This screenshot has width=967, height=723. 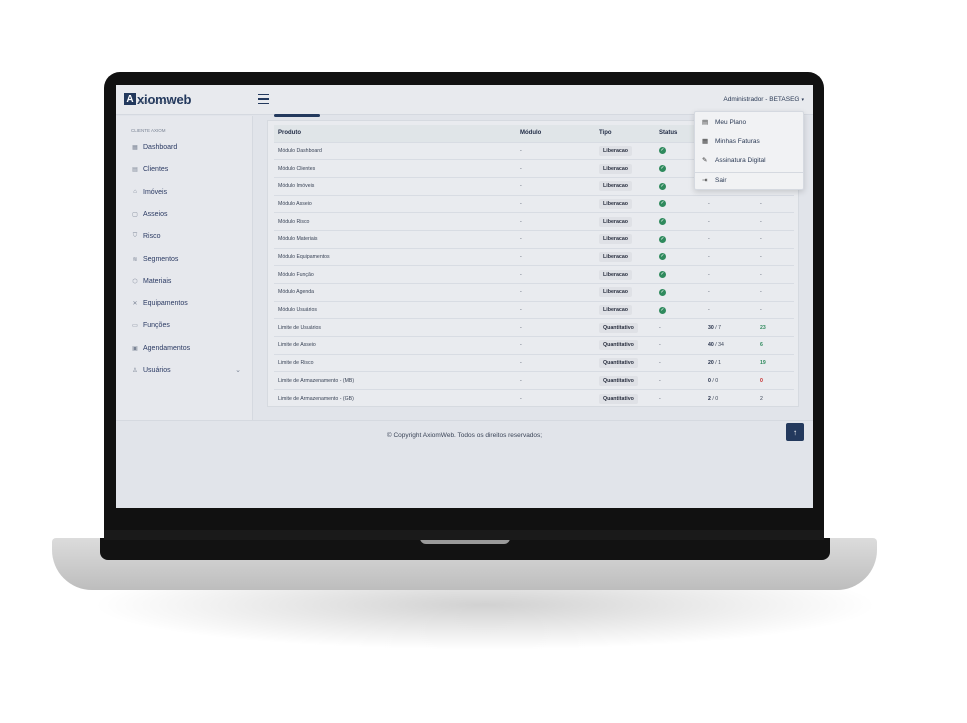 What do you see at coordinates (186, 169) in the screenshot?
I see `sidebar-item-clientes: ▤ Clientes` at bounding box center [186, 169].